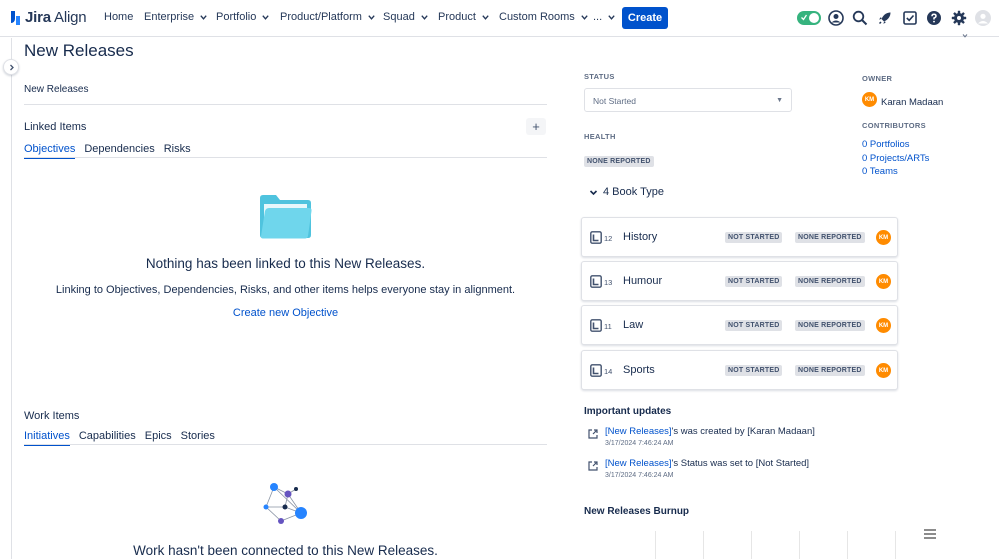  What do you see at coordinates (639, 370) in the screenshot?
I see `book-name: Sports` at bounding box center [639, 370].